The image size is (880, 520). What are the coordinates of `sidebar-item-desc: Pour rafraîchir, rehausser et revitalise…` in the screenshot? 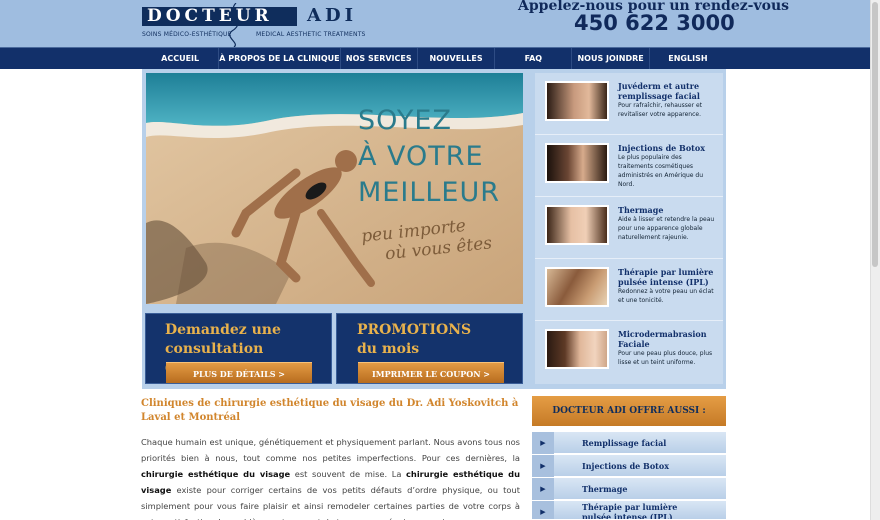 It's located at (660, 110).